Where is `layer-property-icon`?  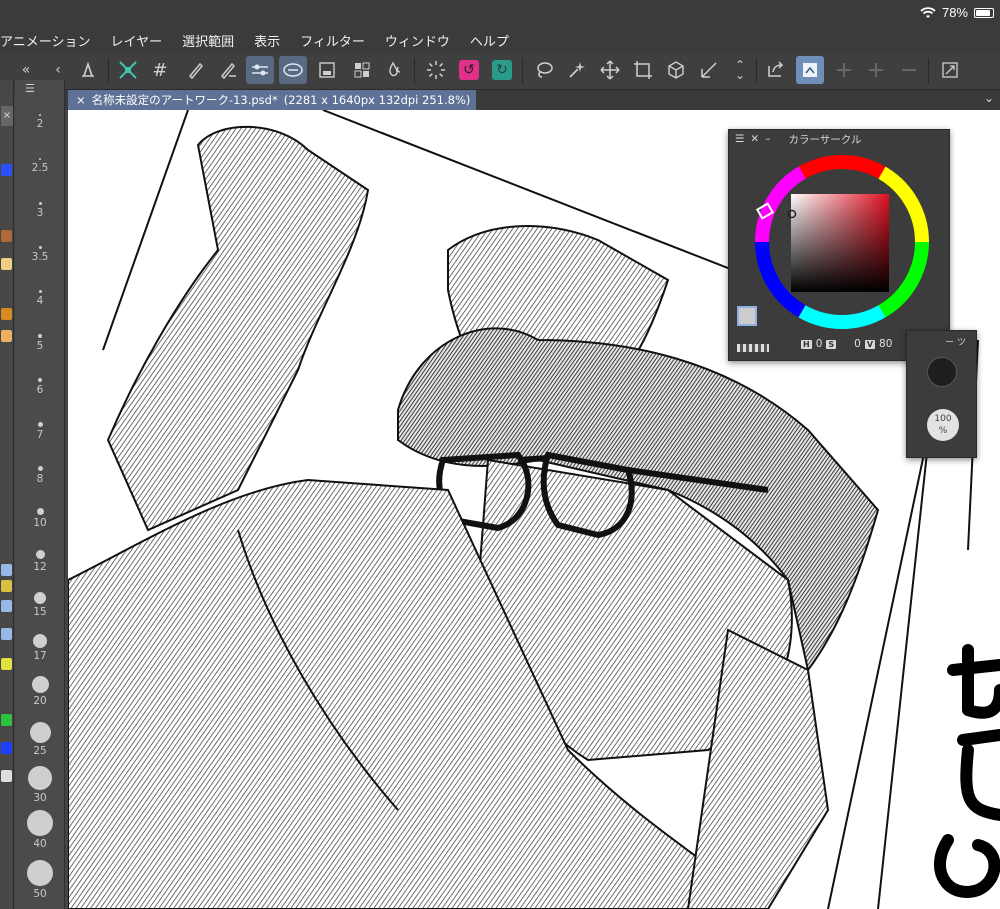 layer-property-icon is located at coordinates (362, 70).